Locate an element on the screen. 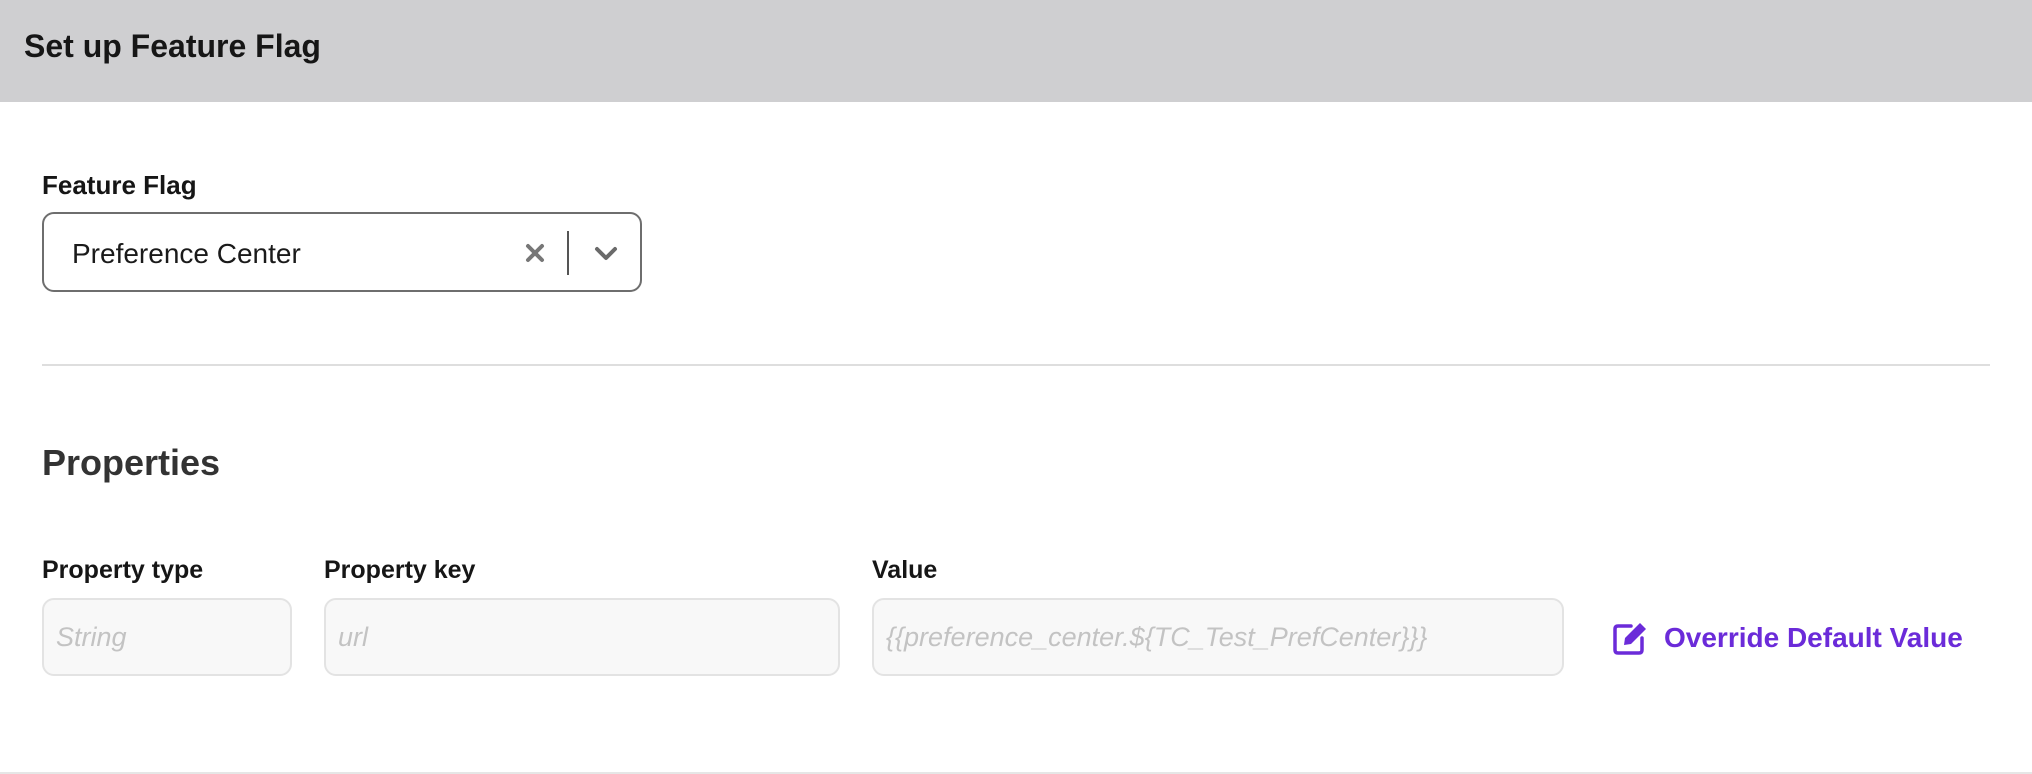 The height and width of the screenshot is (774, 2032). page-title: Set up Feature Flag is located at coordinates (172, 46).